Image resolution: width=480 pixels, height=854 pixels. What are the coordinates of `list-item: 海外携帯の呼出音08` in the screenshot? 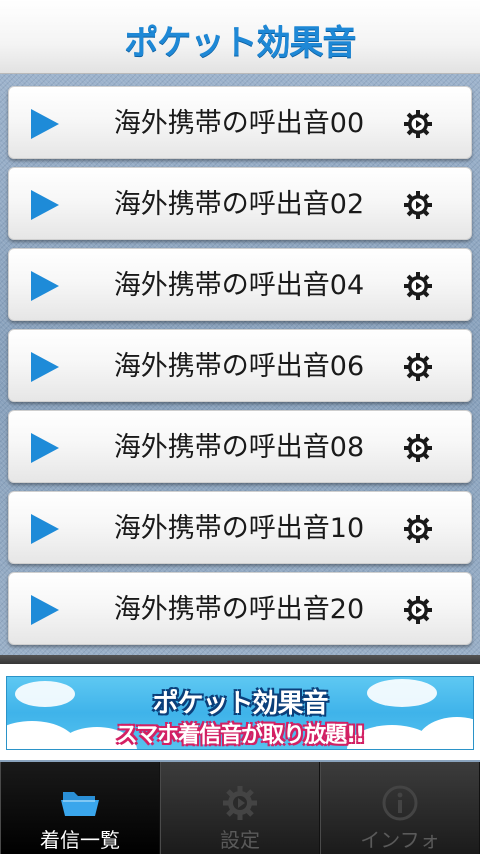 It's located at (240, 446).